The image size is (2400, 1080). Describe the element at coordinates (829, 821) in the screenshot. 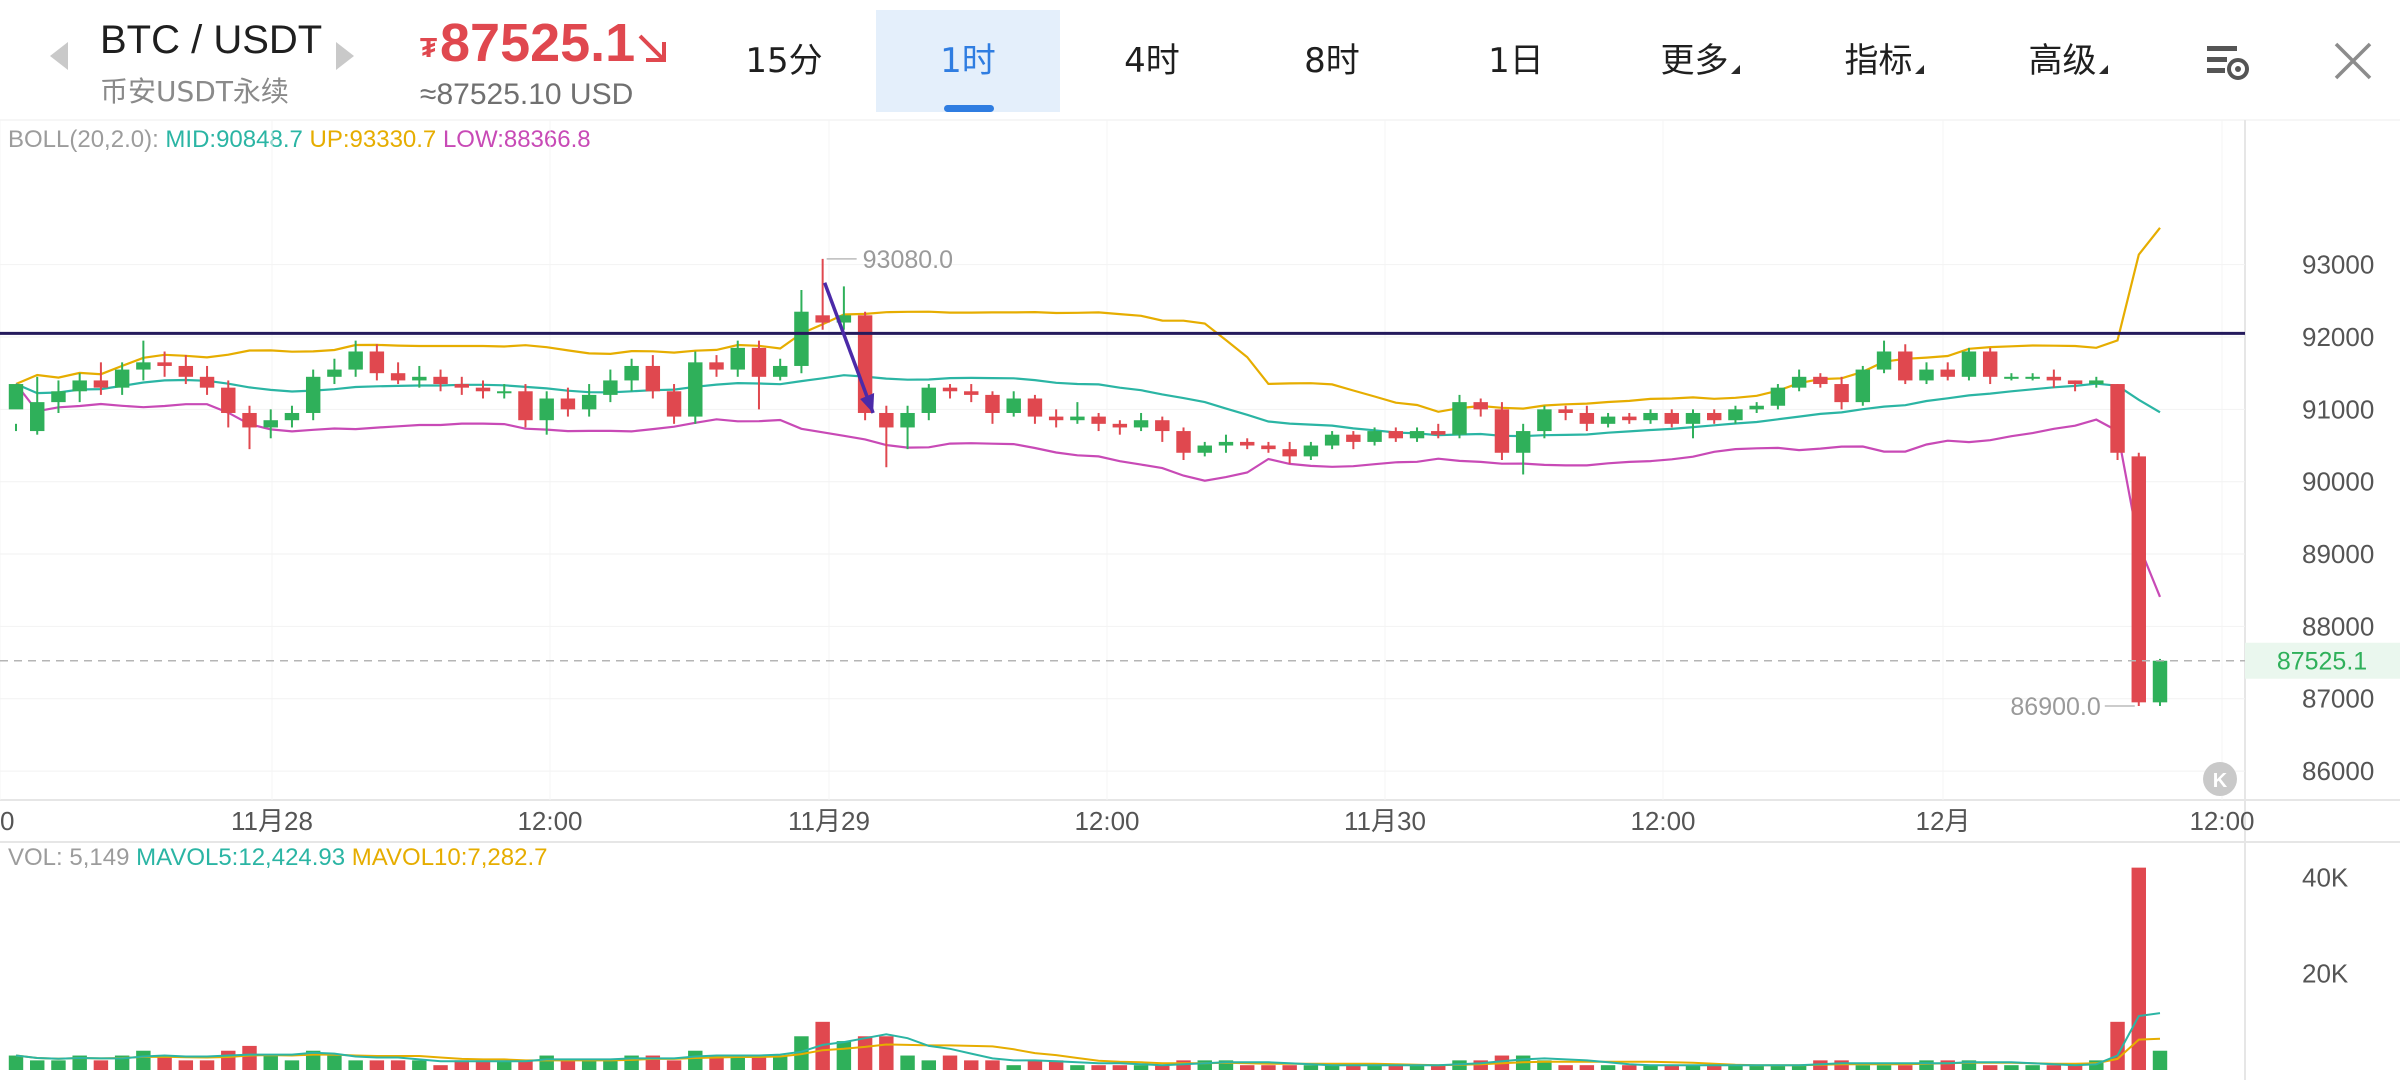

I see `time-tick-label: 11月29` at that location.